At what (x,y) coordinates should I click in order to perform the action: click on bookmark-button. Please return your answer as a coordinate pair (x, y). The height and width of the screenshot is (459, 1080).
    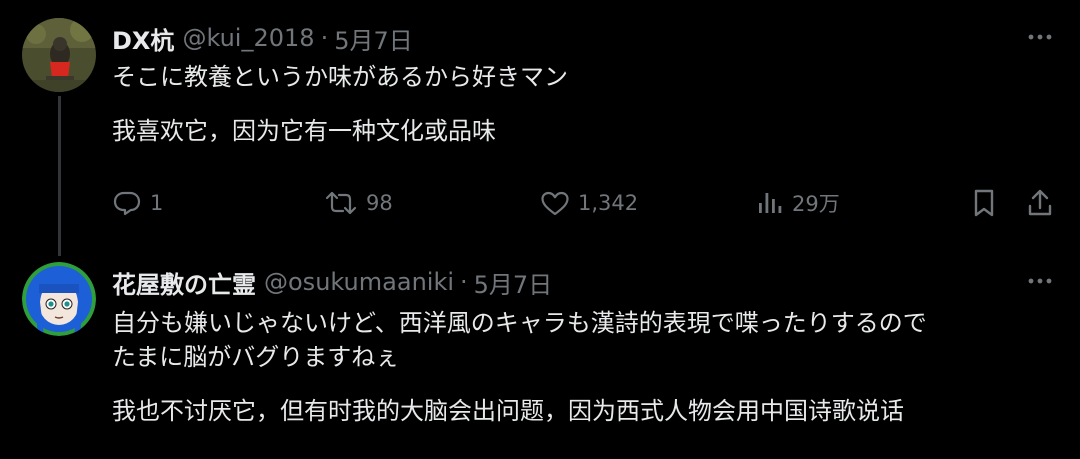
    Looking at the image, I should click on (984, 203).